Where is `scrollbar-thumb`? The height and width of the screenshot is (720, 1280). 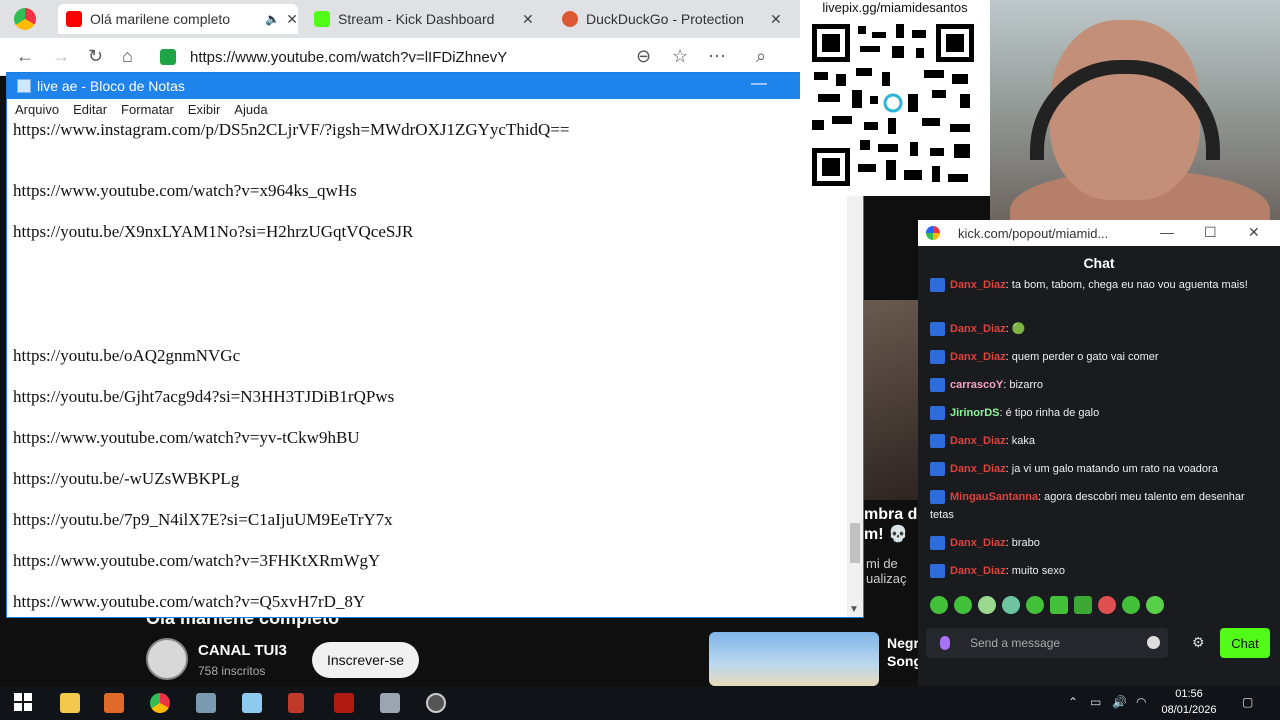
scrollbar-thumb is located at coordinates (855, 543).